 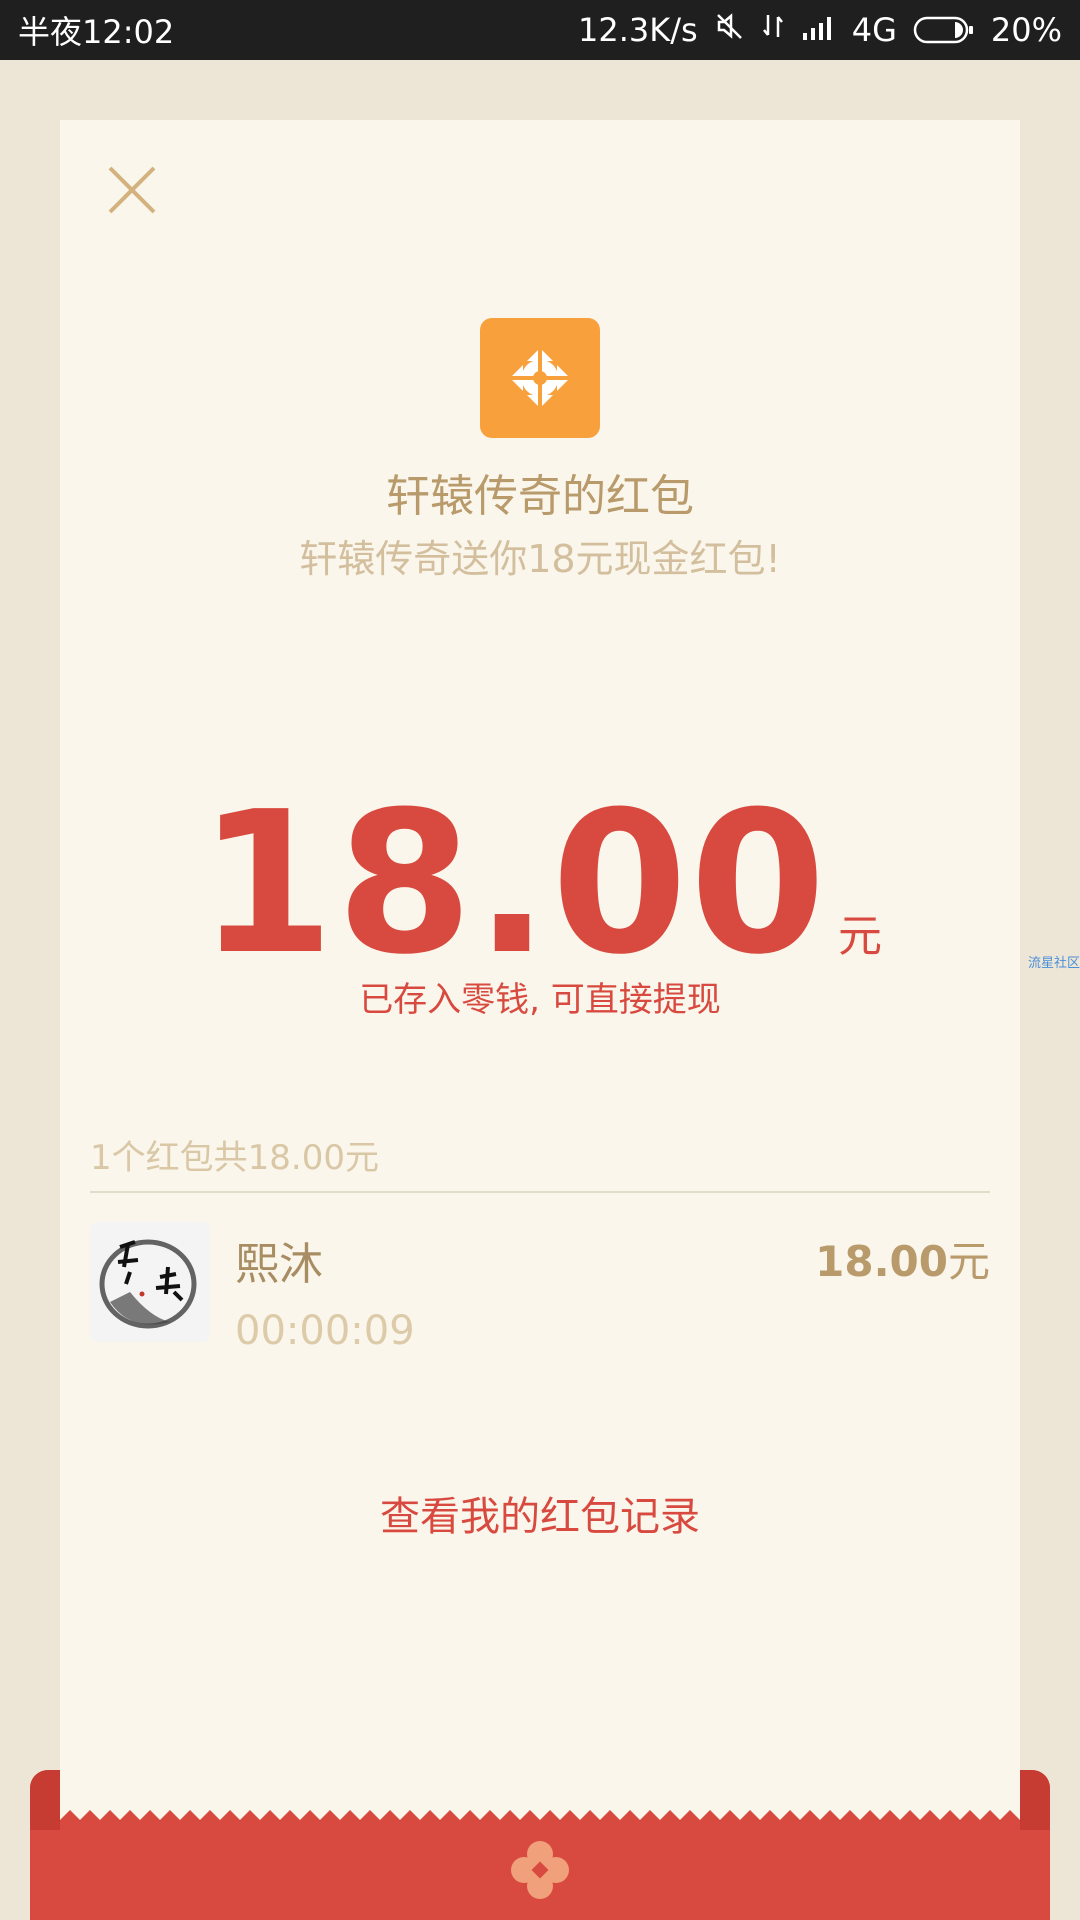 What do you see at coordinates (881, 1261) in the screenshot?
I see `receiver-amount-value: 18.00` at bounding box center [881, 1261].